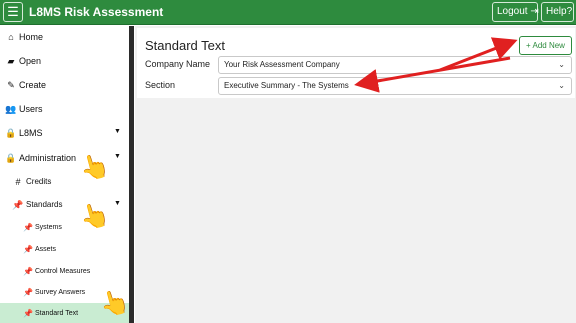 The image size is (576, 323). What do you see at coordinates (178, 64) in the screenshot?
I see `company-name-label: Company Name` at bounding box center [178, 64].